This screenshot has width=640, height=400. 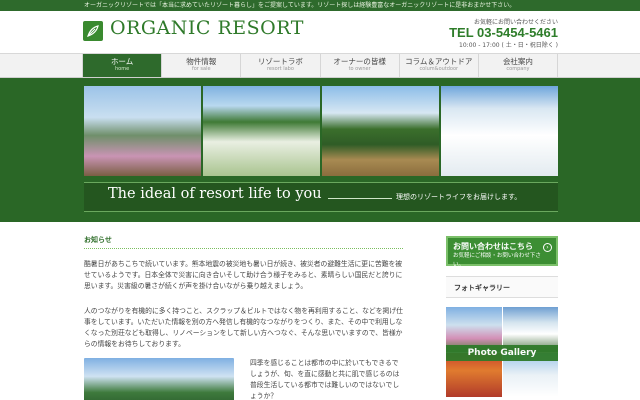 I want to click on gallery-label: Photo Gallery, so click(x=502, y=353).